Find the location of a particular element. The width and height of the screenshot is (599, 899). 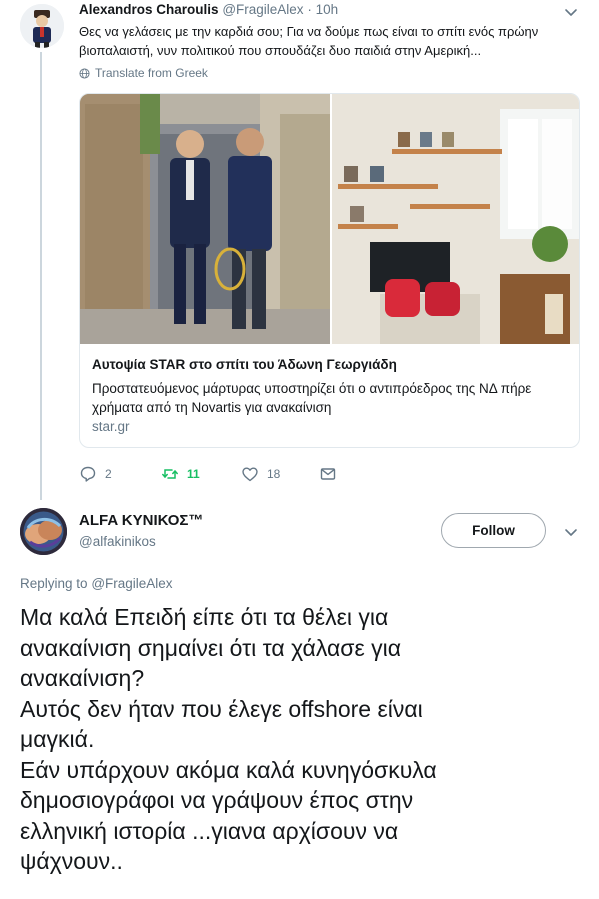

parent-author-handle: @FragileAlex is located at coordinates (262, 9).